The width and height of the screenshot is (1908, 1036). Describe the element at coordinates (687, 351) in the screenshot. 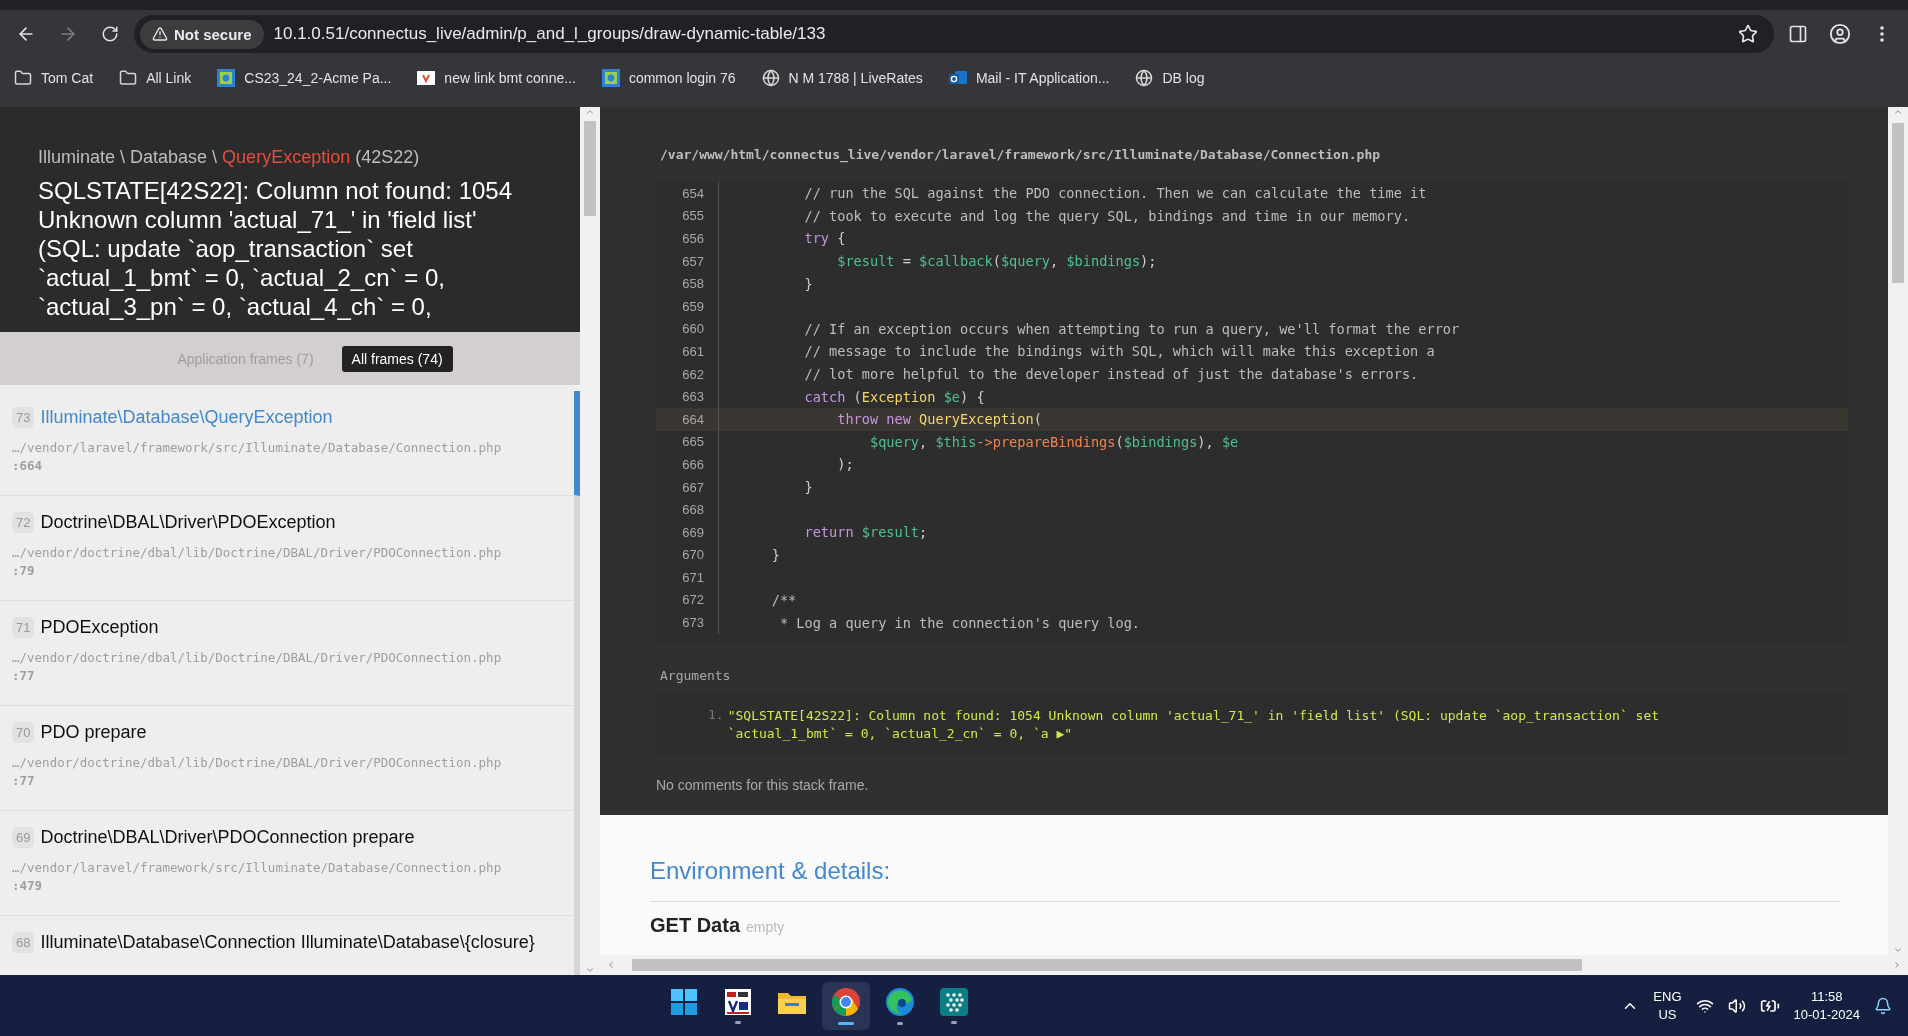

I see `line-number: 661` at that location.